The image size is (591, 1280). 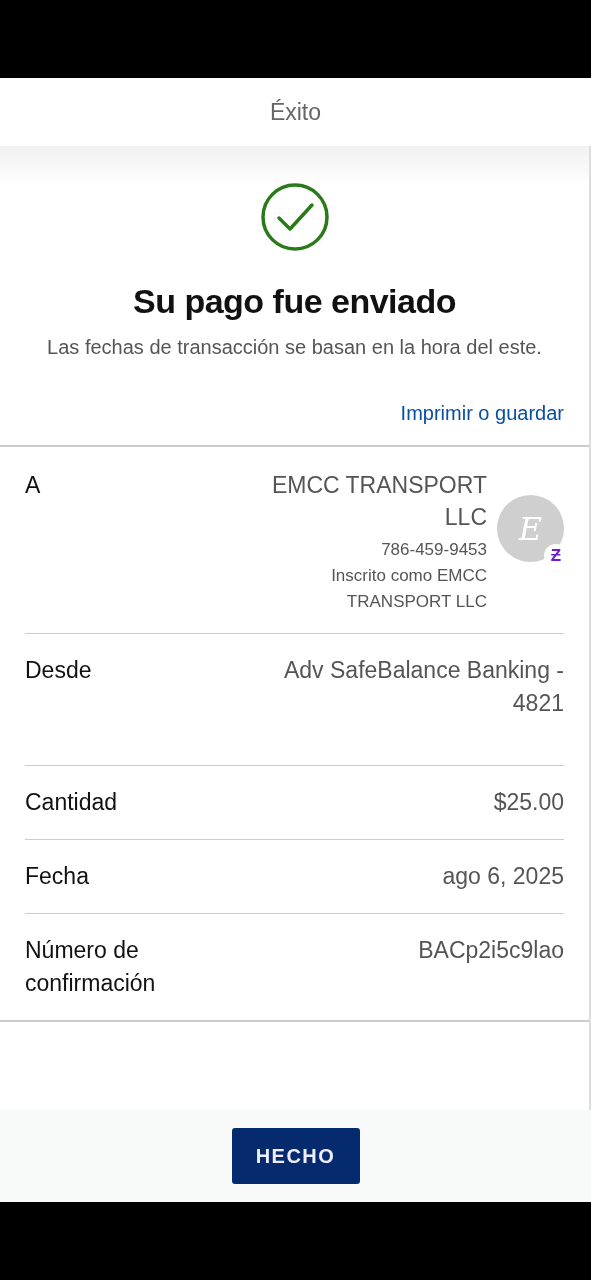 What do you see at coordinates (294, 347) in the screenshot?
I see `timezone-note: Las fechas de transacción se basan en la hora del este.` at bounding box center [294, 347].